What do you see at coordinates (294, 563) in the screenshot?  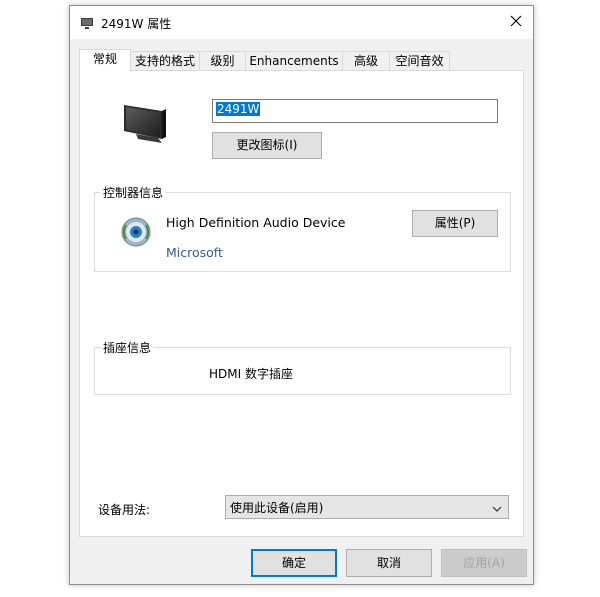 I see `ok-button: 确定` at bounding box center [294, 563].